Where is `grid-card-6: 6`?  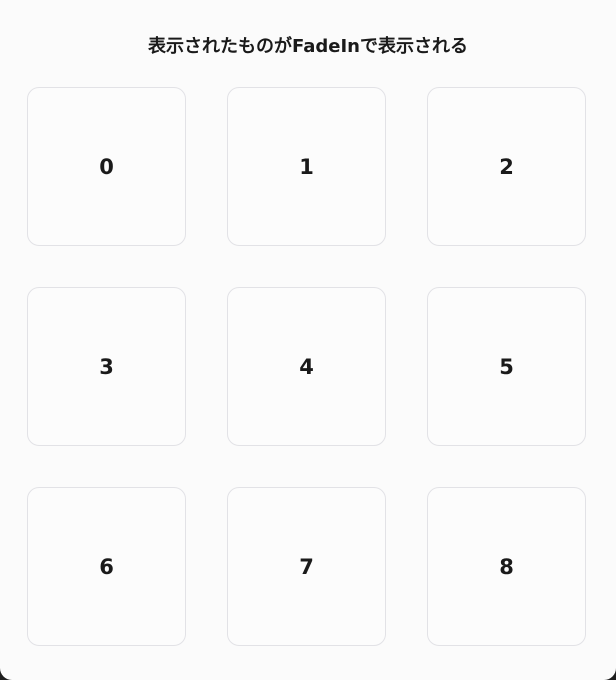
grid-card-6: 6 is located at coordinates (106, 566).